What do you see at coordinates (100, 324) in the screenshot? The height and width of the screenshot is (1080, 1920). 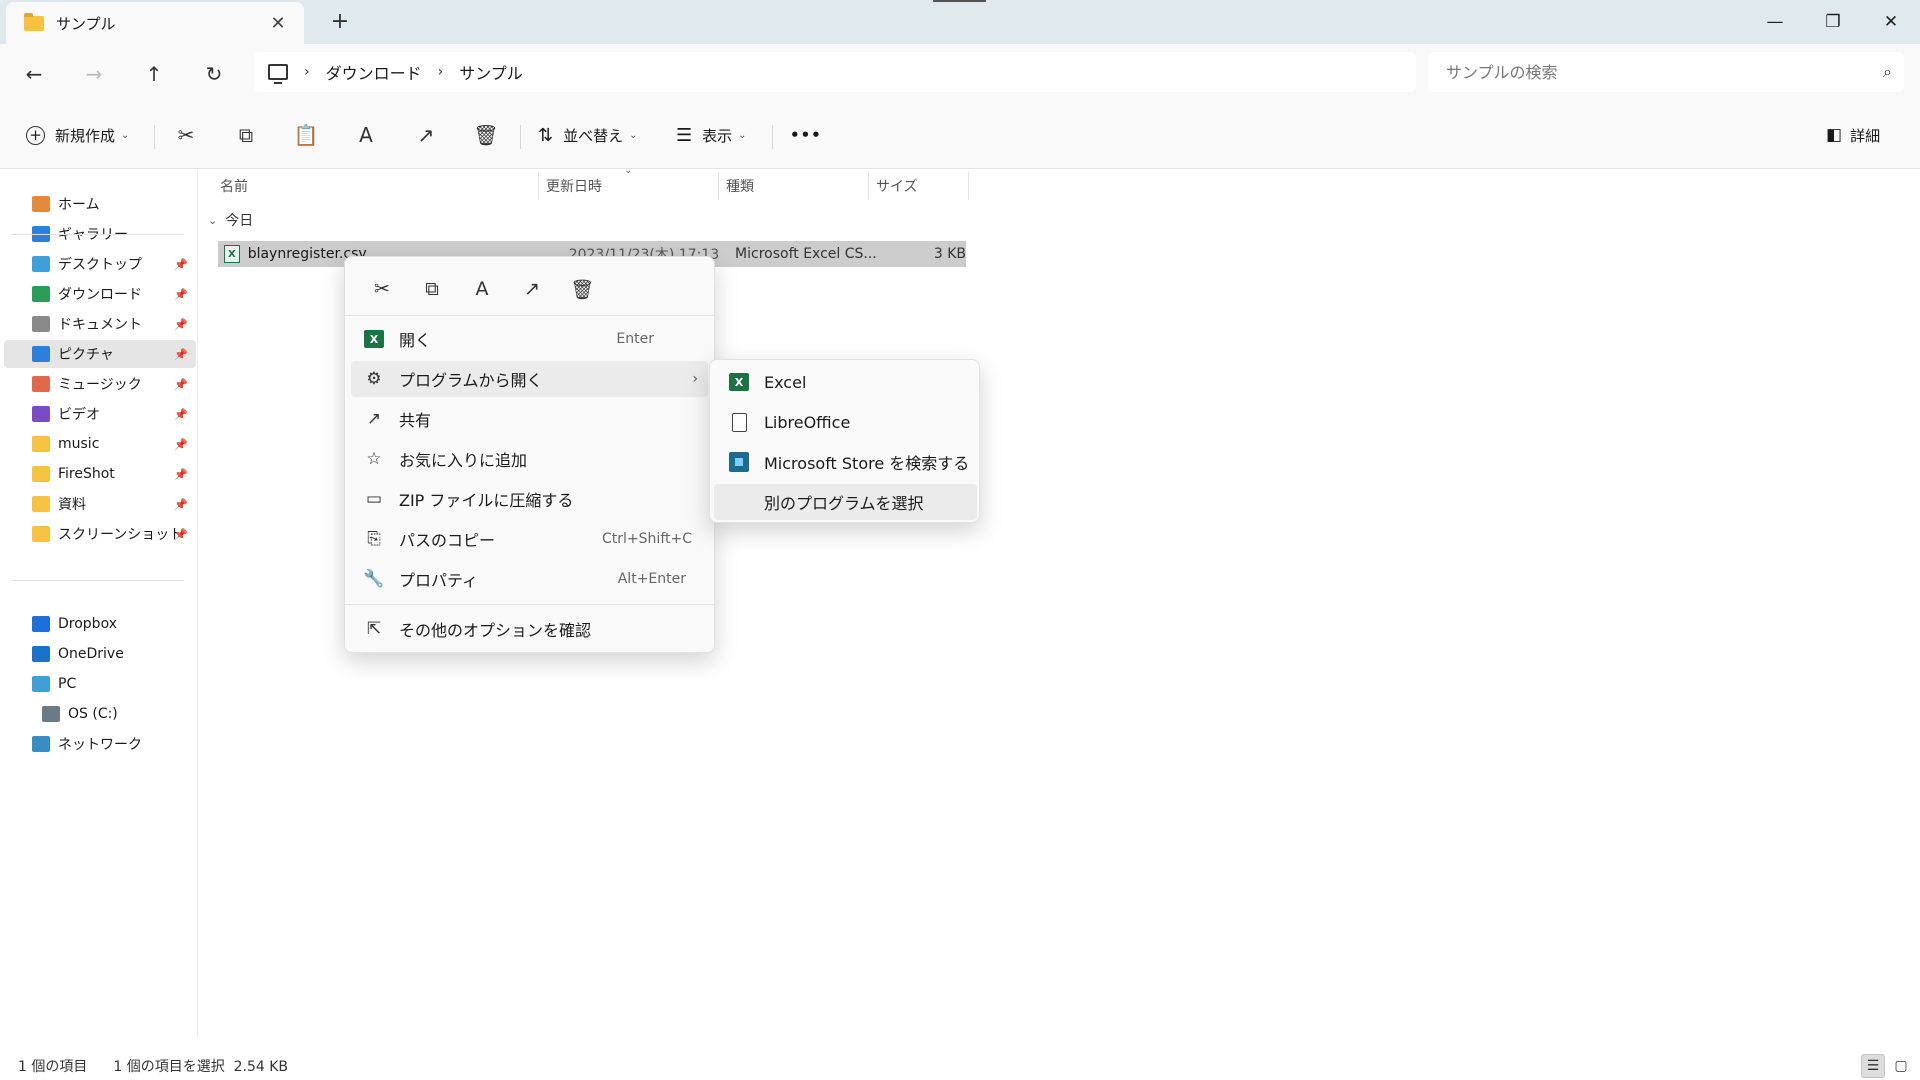 I see `sidebar-item-documents: ドキュメント 📌` at bounding box center [100, 324].